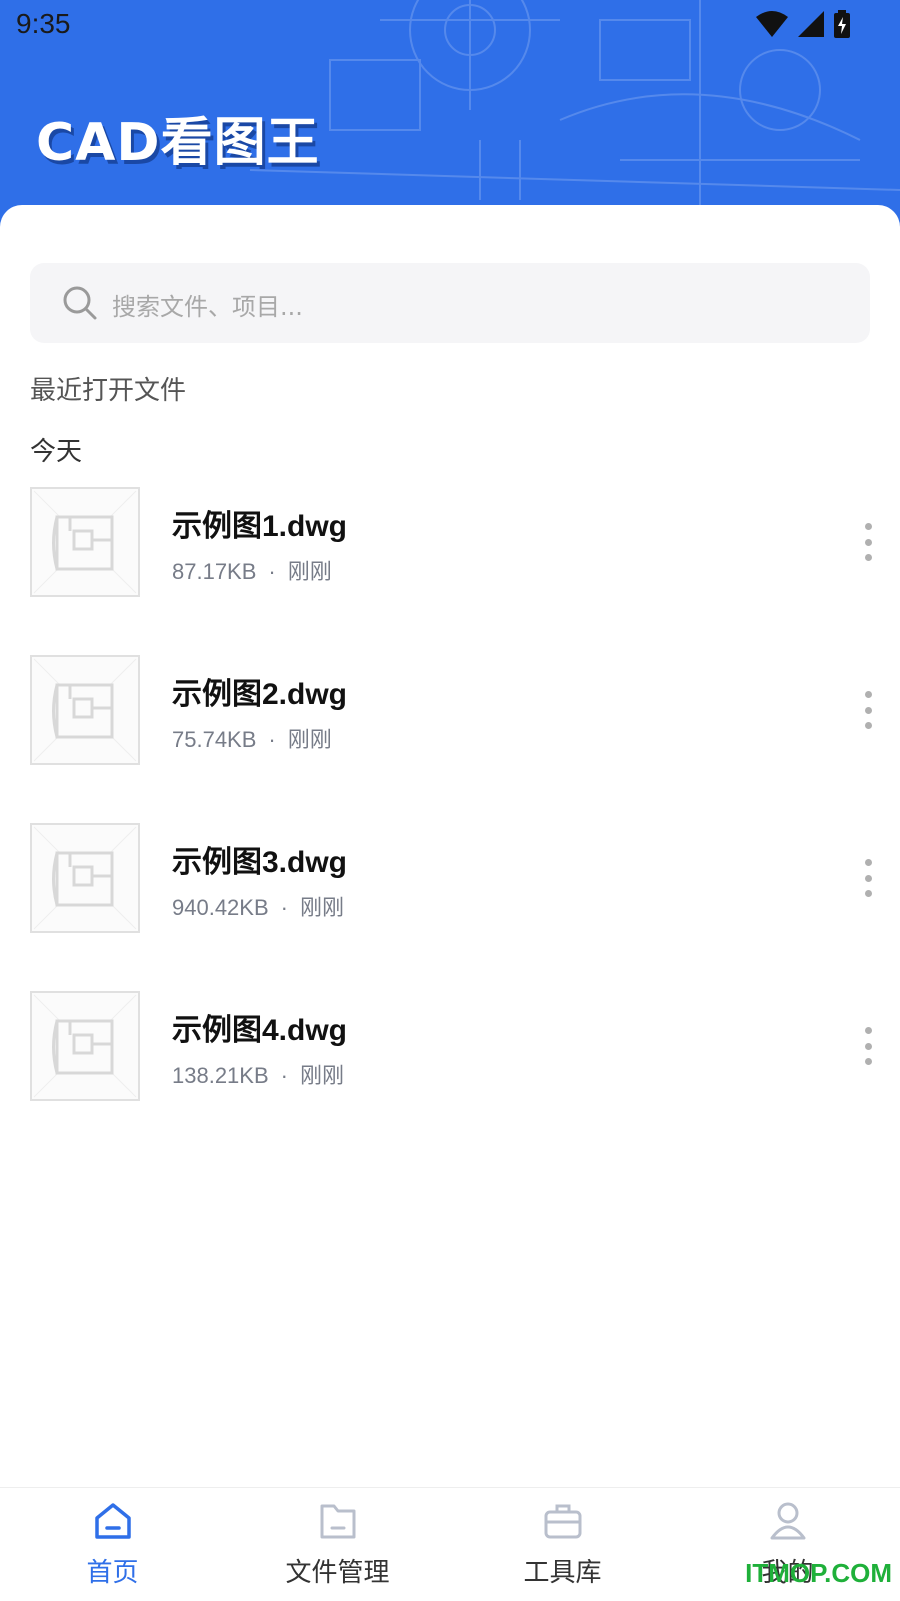  Describe the element at coordinates (563, 1521) in the screenshot. I see `toolbox-icon` at that location.